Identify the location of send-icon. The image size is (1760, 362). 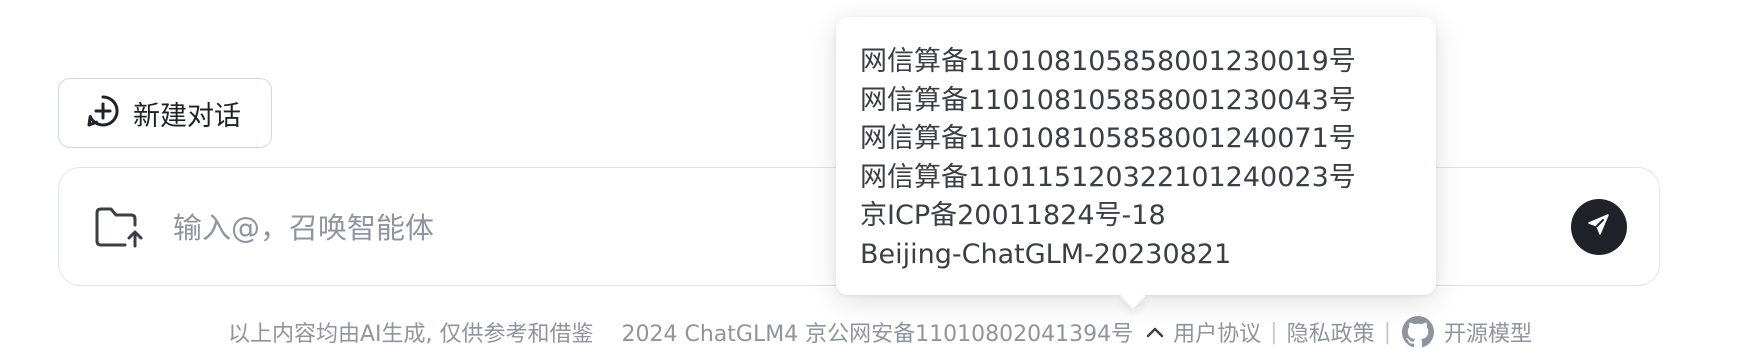
(1599, 227).